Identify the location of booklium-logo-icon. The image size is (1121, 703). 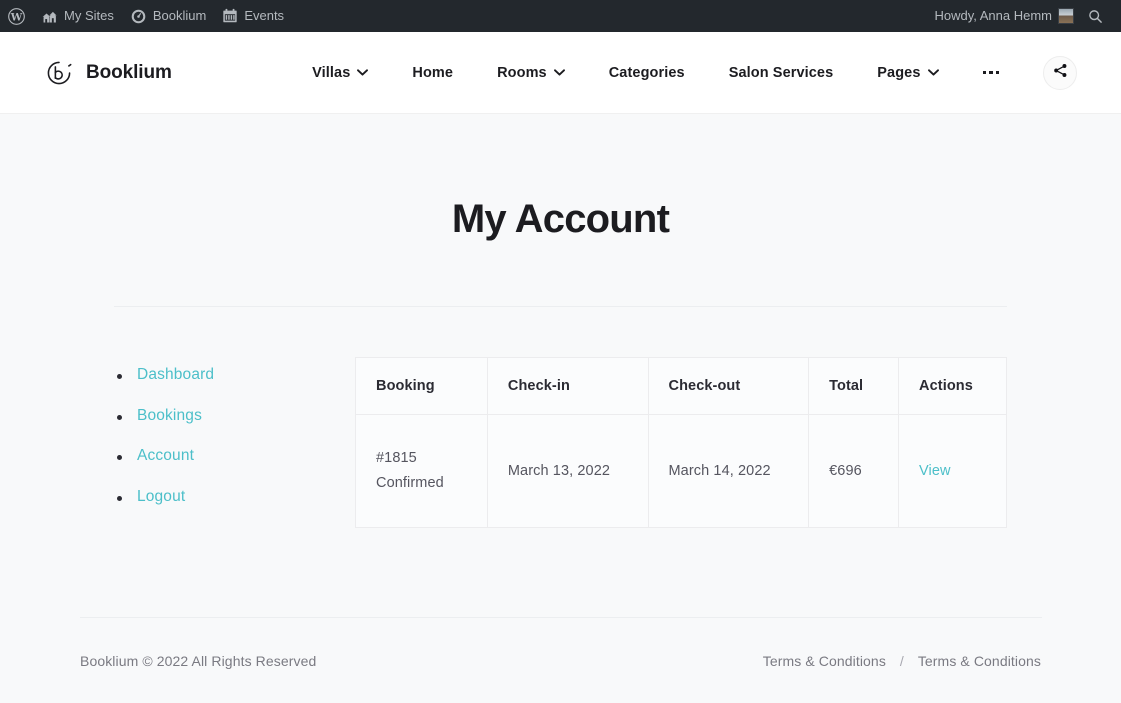
(59, 73).